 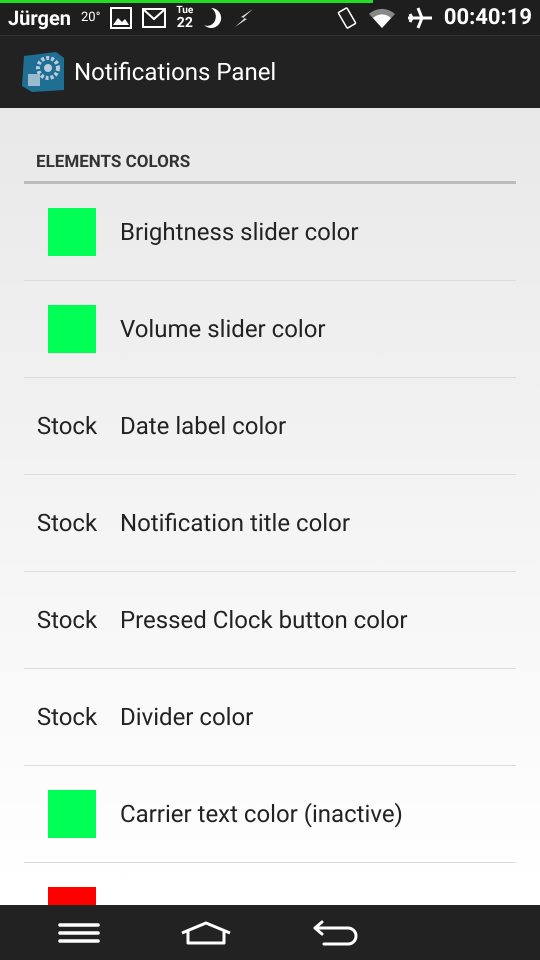 What do you see at coordinates (206, 932) in the screenshot?
I see `home-icon` at bounding box center [206, 932].